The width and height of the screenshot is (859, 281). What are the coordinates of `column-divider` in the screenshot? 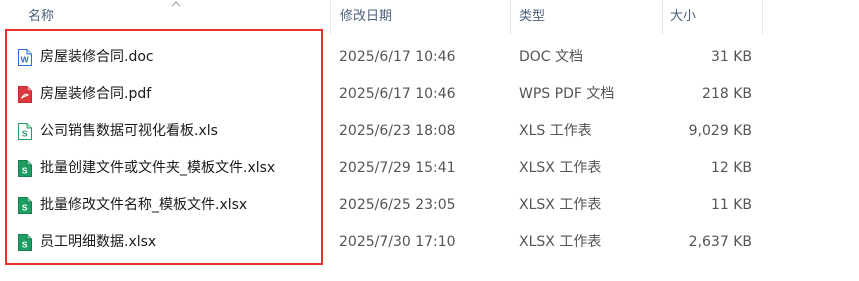 It's located at (762, 17).